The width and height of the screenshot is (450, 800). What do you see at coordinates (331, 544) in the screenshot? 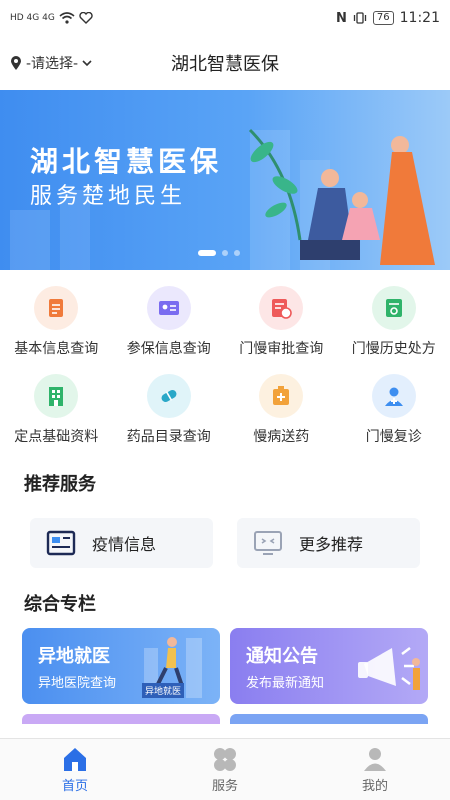
I see `recommend-label: 更多推荐` at bounding box center [331, 544].